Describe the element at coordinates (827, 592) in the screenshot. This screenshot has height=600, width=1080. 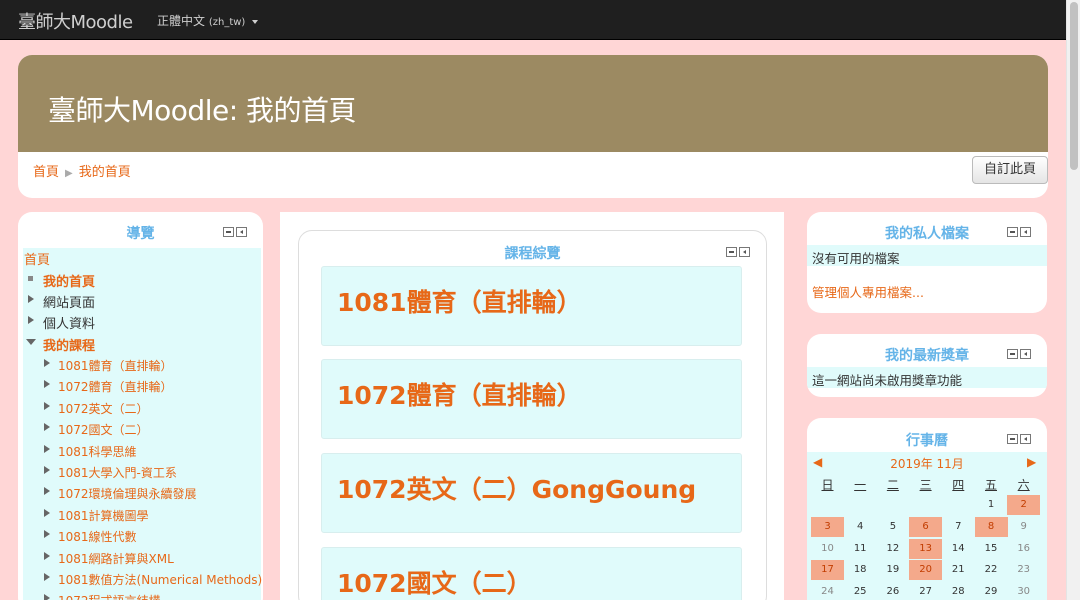
I see `calendar-day: 24` at that location.